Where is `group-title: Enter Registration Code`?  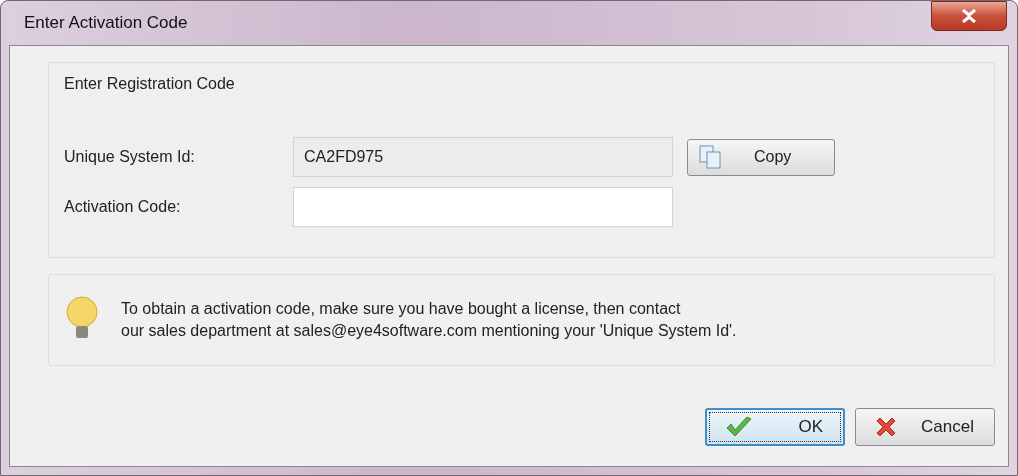
group-title: Enter Registration Code is located at coordinates (150, 84).